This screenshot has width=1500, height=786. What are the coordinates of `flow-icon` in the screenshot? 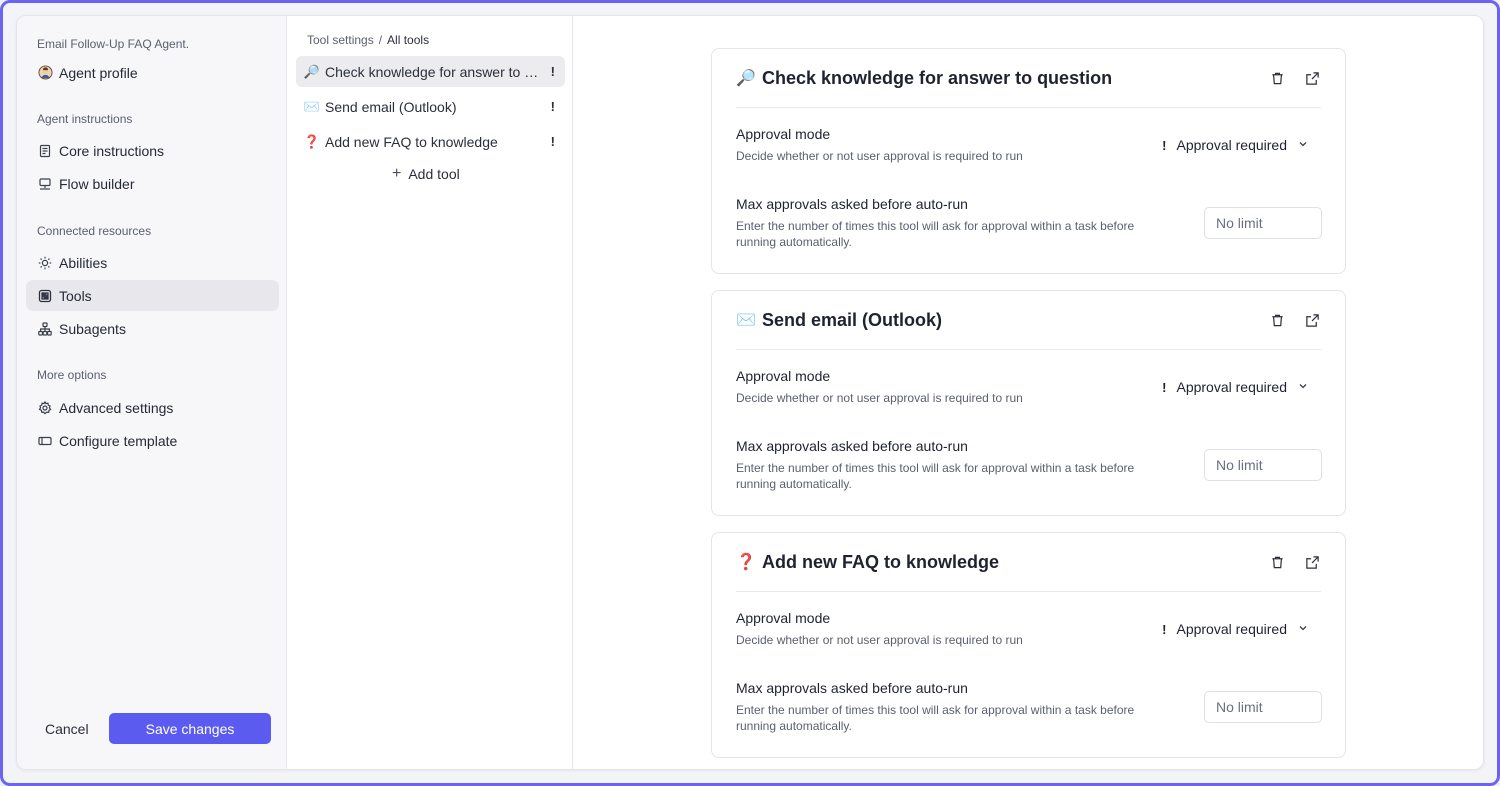 It's located at (45, 184).